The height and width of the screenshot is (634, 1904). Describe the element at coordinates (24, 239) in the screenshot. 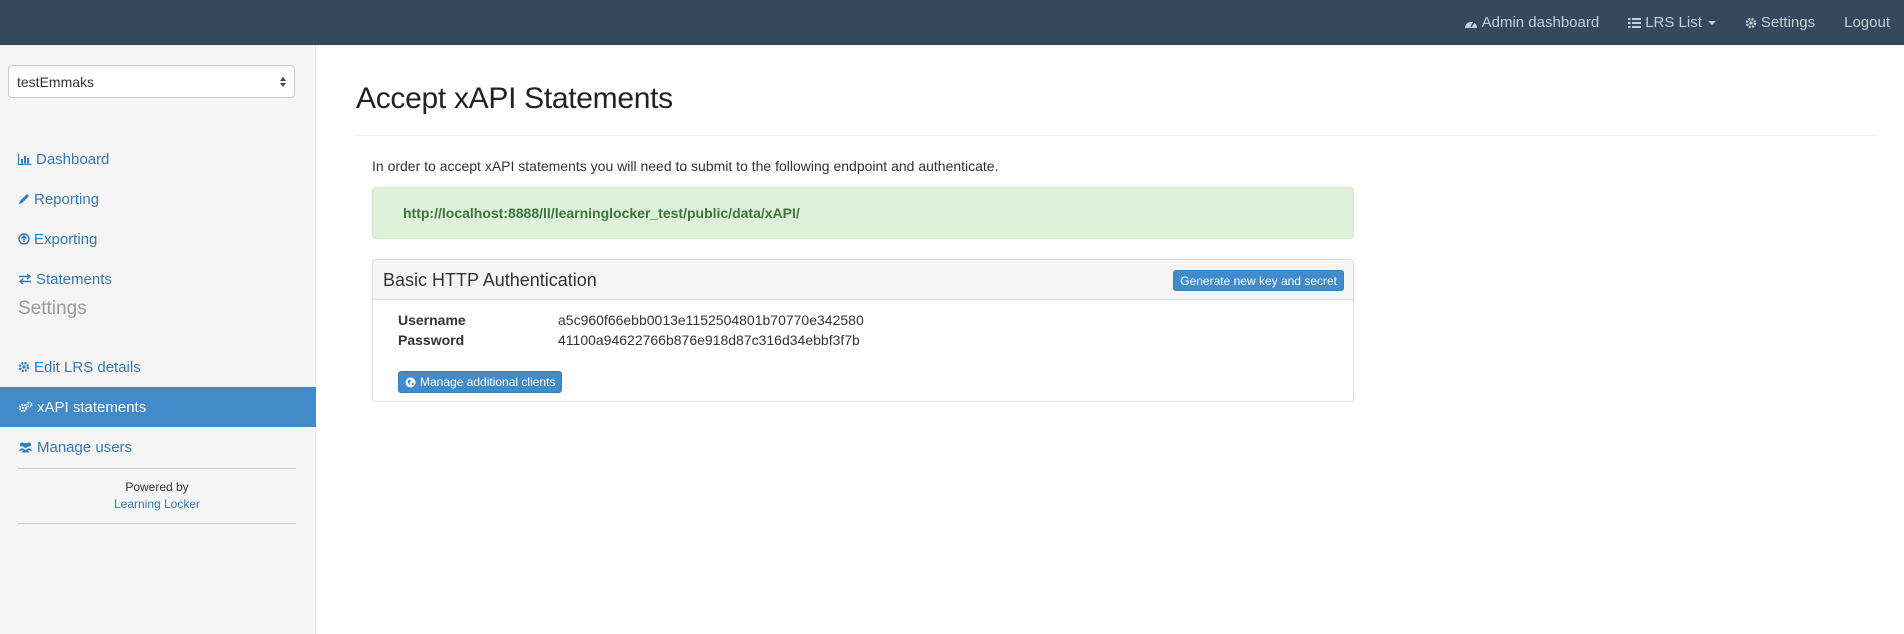

I see `export-circle-icon` at that location.